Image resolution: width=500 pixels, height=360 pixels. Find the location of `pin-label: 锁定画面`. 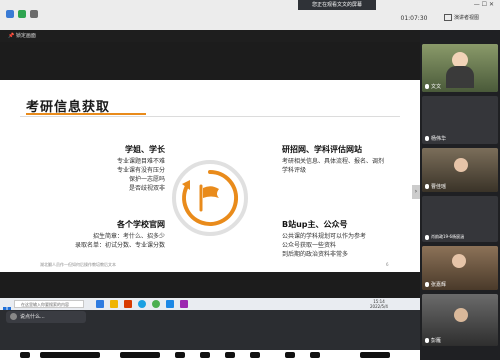

pin-label: 锁定画面 is located at coordinates (25, 36).